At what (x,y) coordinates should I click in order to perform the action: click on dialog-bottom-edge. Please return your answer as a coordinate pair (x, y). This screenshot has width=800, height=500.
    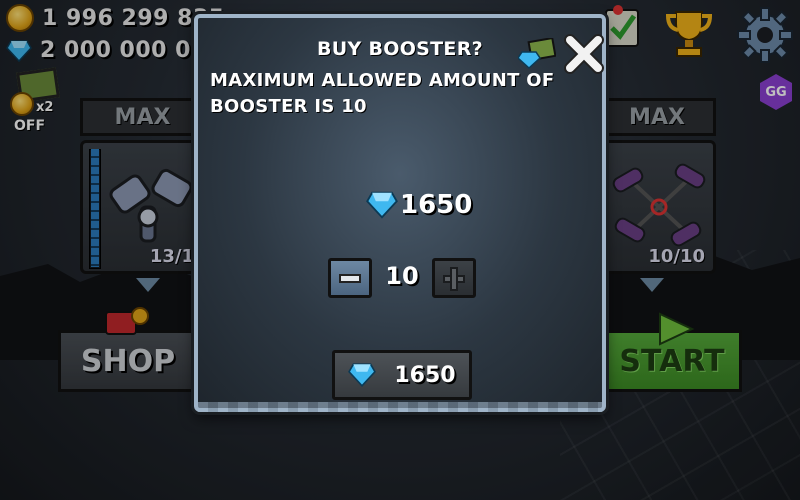
    Looking at the image, I should click on (400, 407).